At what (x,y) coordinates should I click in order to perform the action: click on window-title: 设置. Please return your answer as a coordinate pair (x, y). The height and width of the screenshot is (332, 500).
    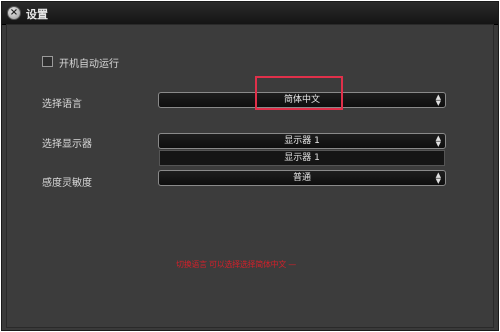
    Looking at the image, I should click on (37, 14).